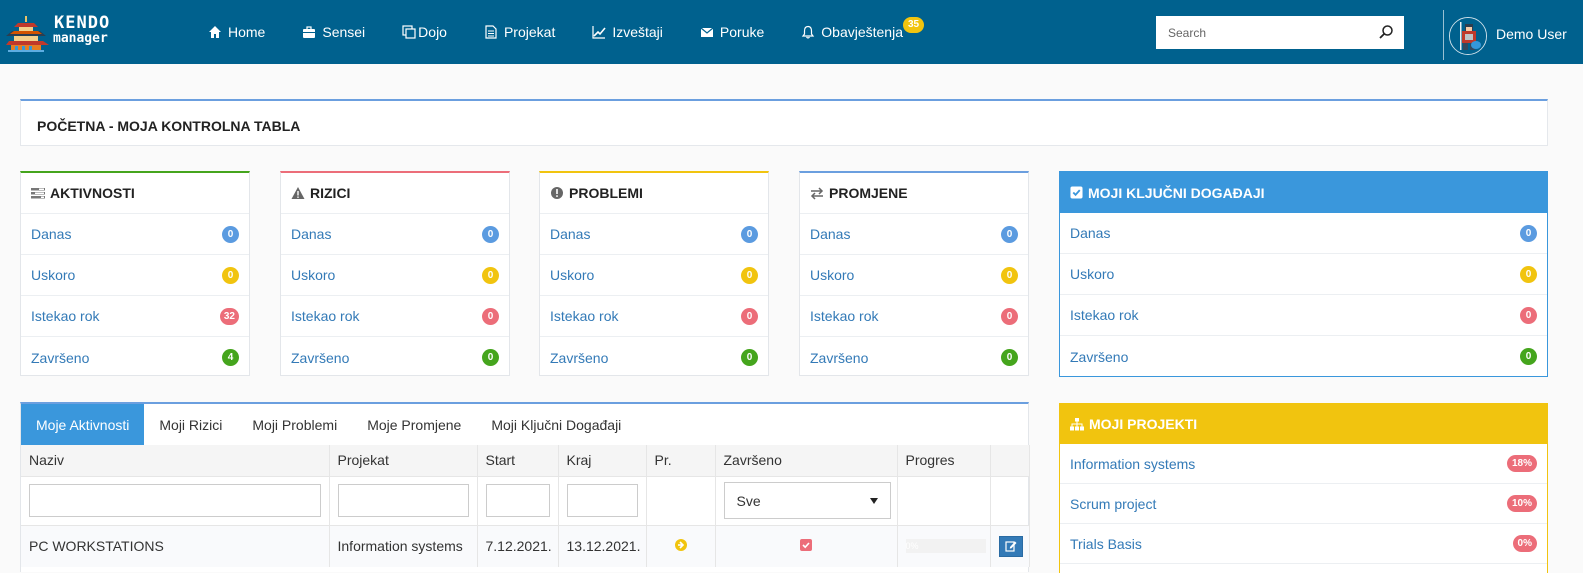 The image size is (1583, 573). Describe the element at coordinates (1531, 34) in the screenshot. I see `user-name: Demo User` at that location.